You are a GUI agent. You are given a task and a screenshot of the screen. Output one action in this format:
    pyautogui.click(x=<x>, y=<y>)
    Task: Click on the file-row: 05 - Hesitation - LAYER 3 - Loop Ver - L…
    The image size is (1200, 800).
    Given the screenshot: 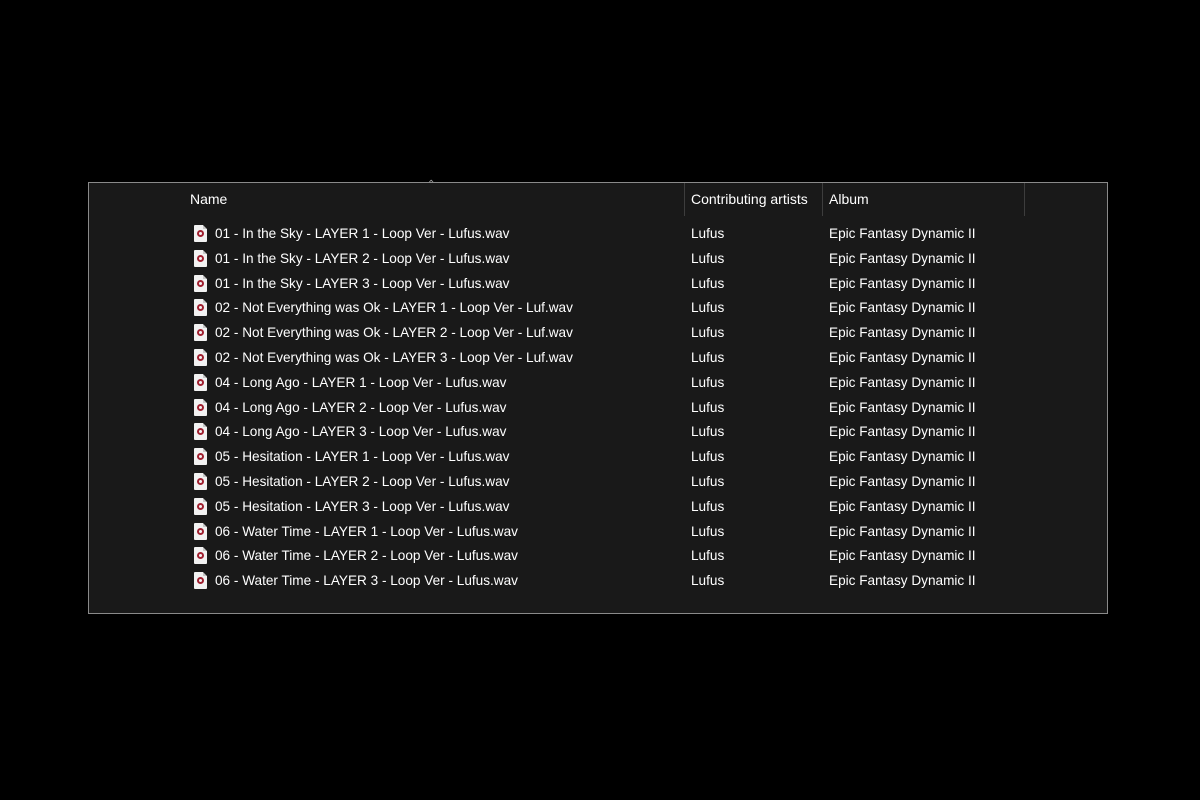 What is the action you would take?
    pyautogui.click(x=598, y=507)
    